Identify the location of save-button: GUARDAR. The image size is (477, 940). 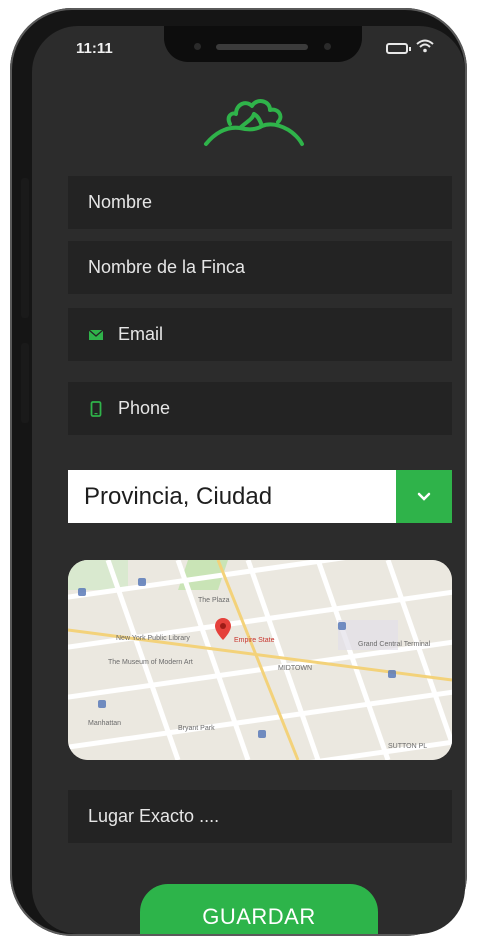
(259, 909).